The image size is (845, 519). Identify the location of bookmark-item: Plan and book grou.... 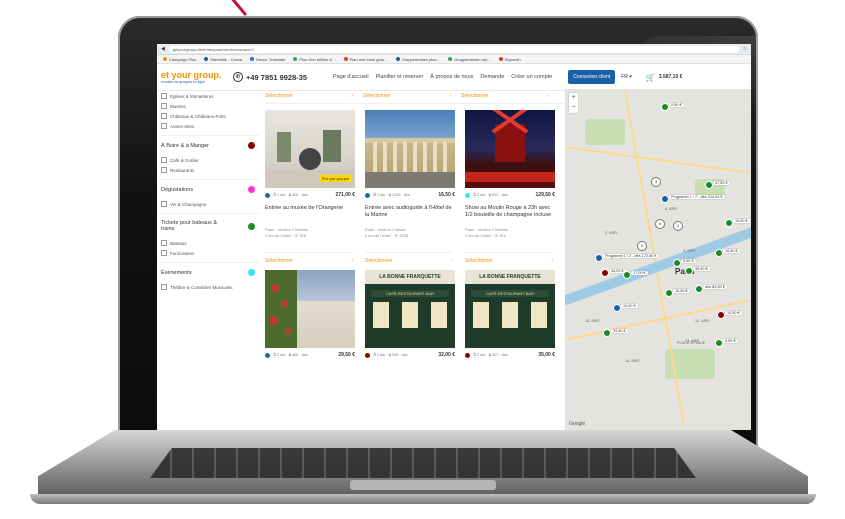
(365, 59).